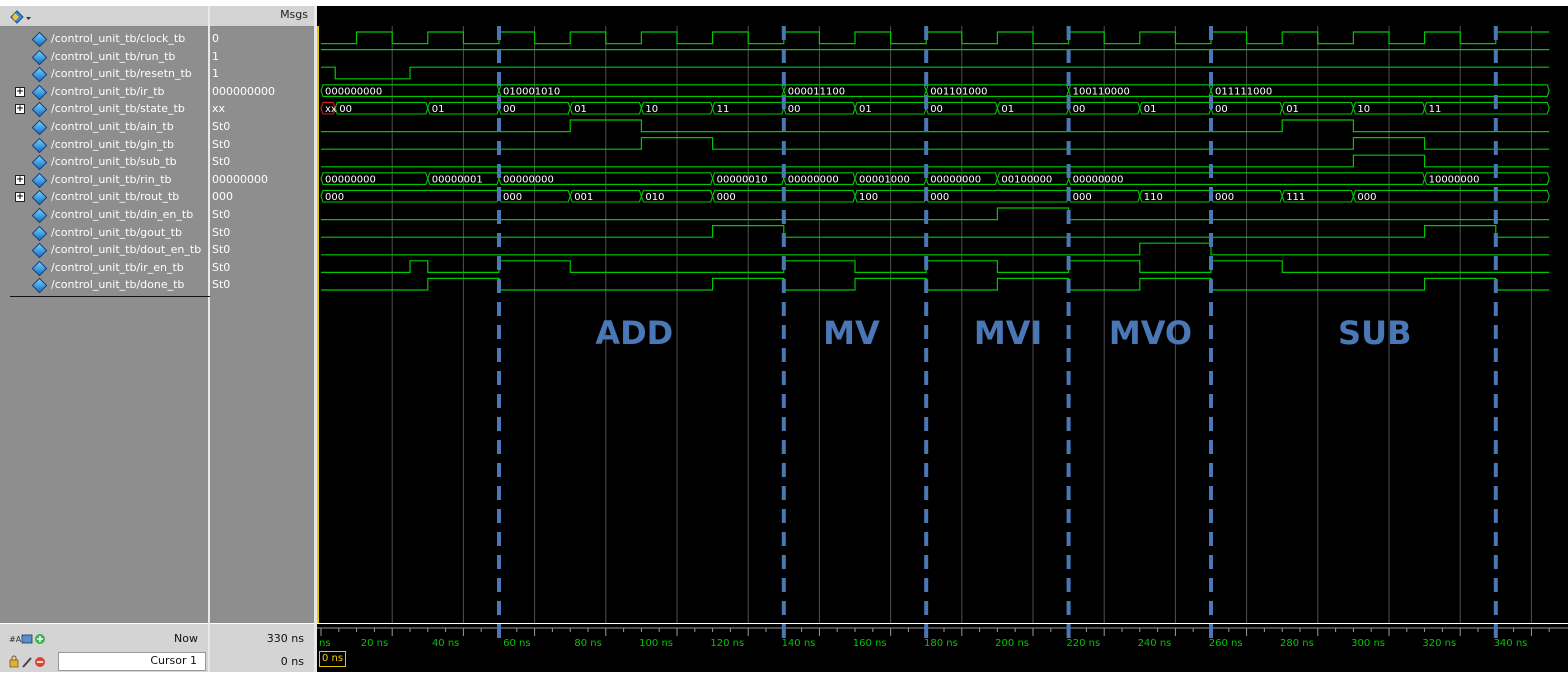 Image resolution: width=1568 pixels, height=676 pixels. What do you see at coordinates (1155, 643) in the screenshot?
I see `axis-tick-label: 240 ns` at bounding box center [1155, 643].